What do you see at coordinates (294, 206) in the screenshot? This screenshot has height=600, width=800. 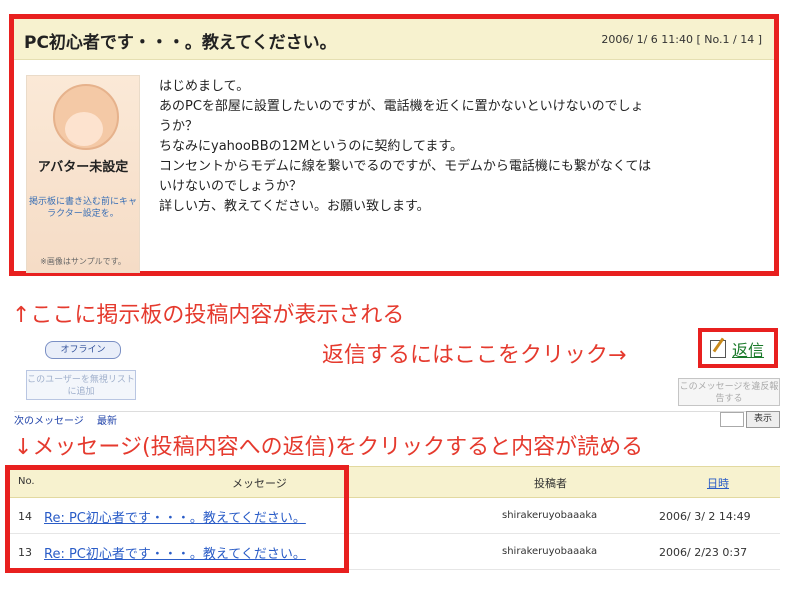 I see `post-body-line: 詳しい方、教えてください。お願い致します。` at bounding box center [294, 206].